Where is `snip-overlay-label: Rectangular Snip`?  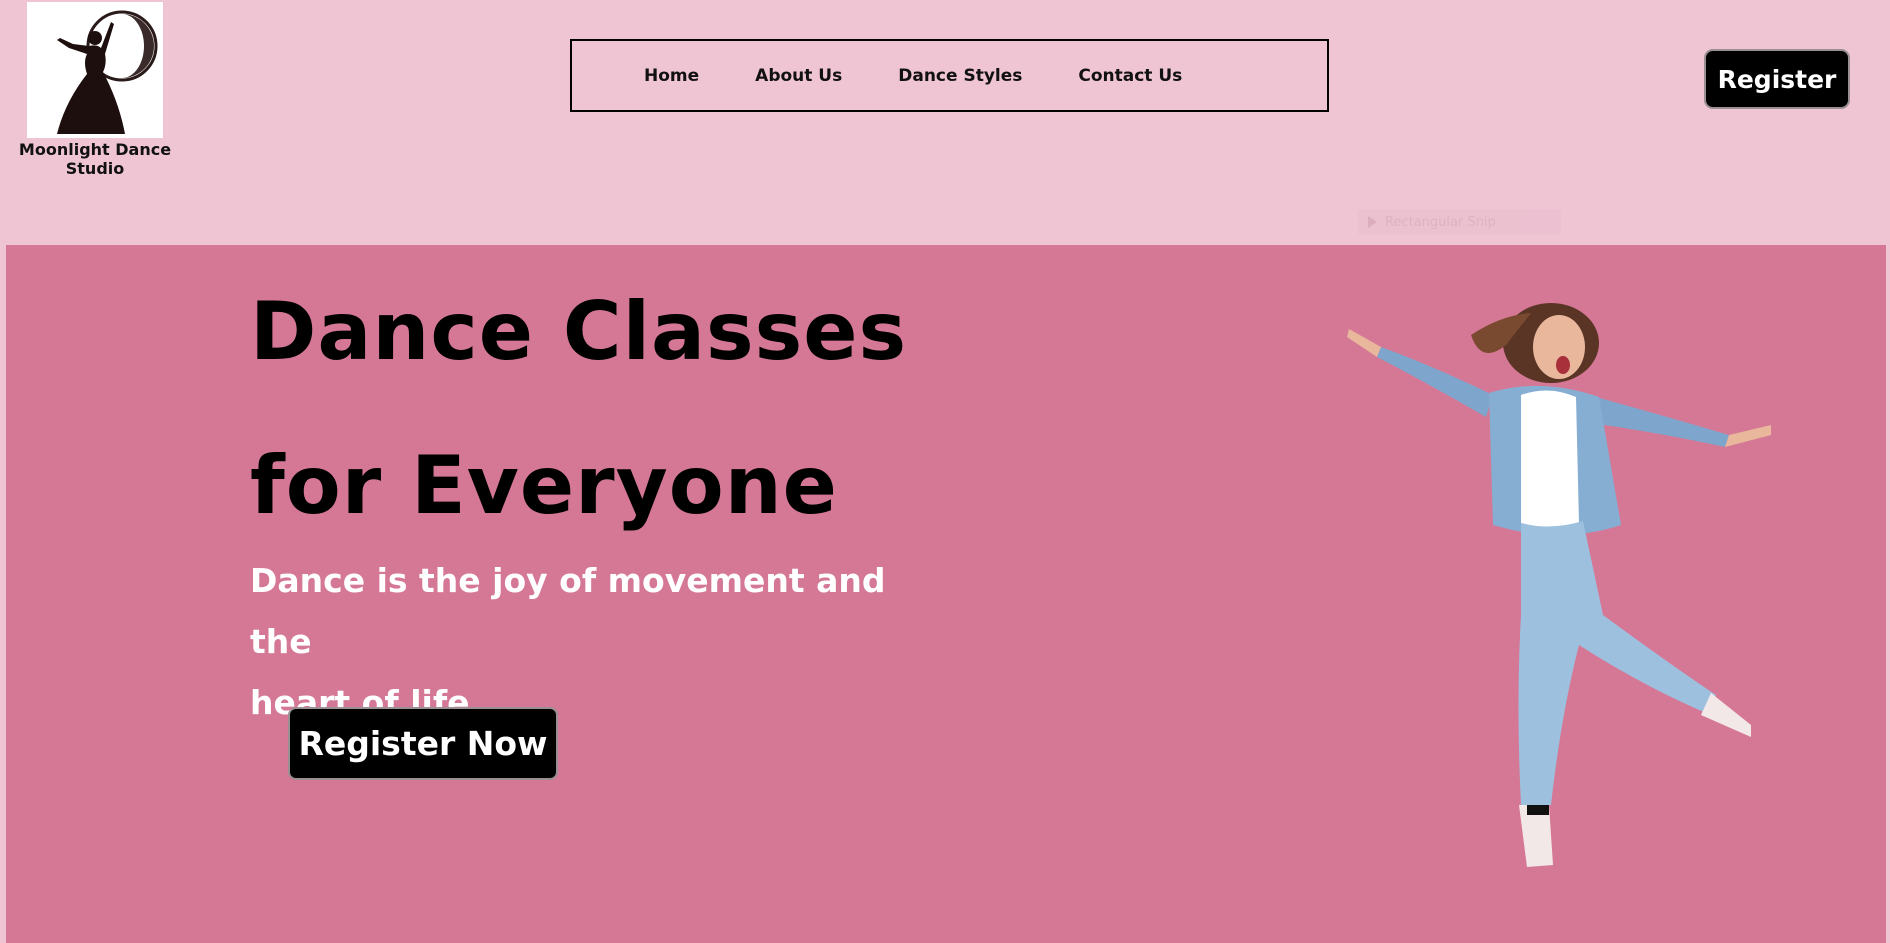 snip-overlay-label: Rectangular Snip is located at coordinates (1440, 222).